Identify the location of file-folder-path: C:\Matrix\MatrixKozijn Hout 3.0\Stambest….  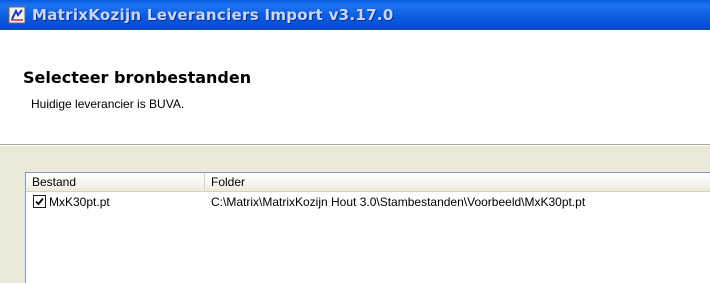
(398, 202).